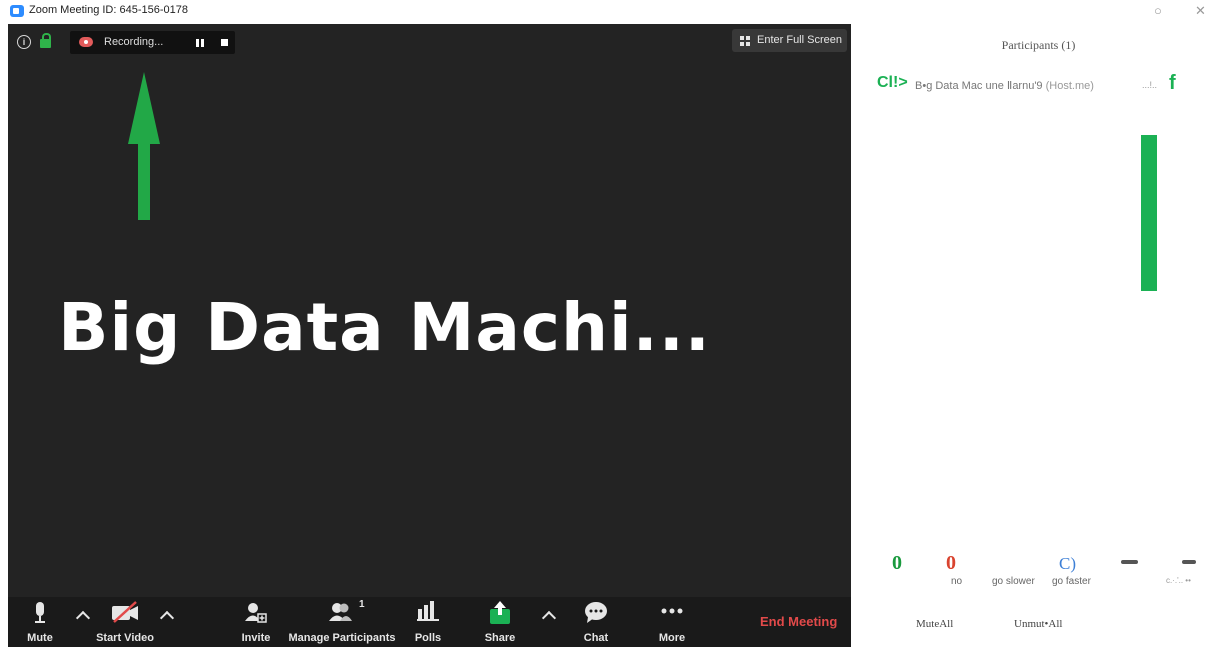 This screenshot has width=1217, height=647. I want to click on mute-all-button: MuteAll, so click(934, 624).